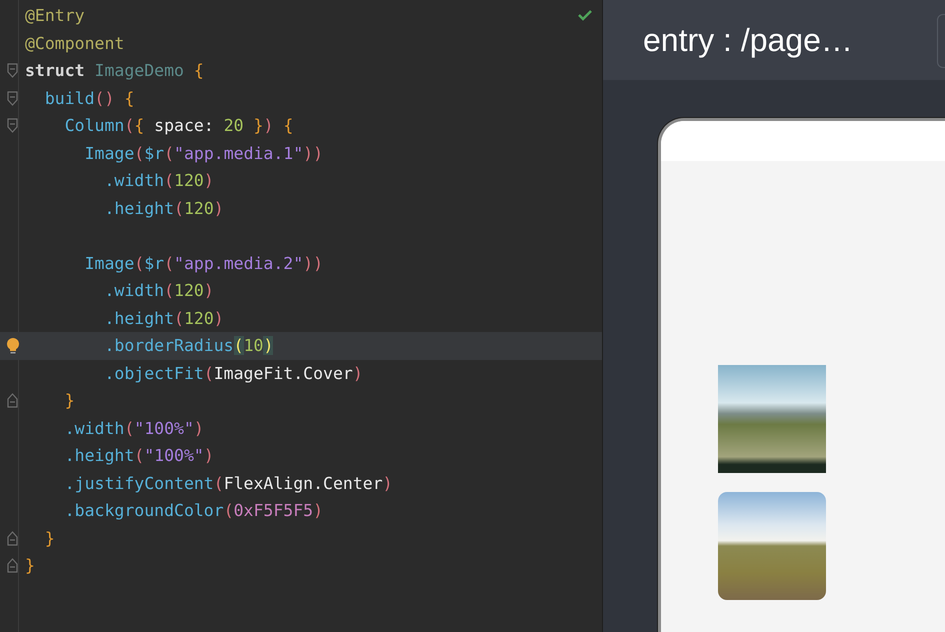 This screenshot has height=632, width=945. What do you see at coordinates (114, 71) in the screenshot?
I see `code-line: struct ImageDemo {` at bounding box center [114, 71].